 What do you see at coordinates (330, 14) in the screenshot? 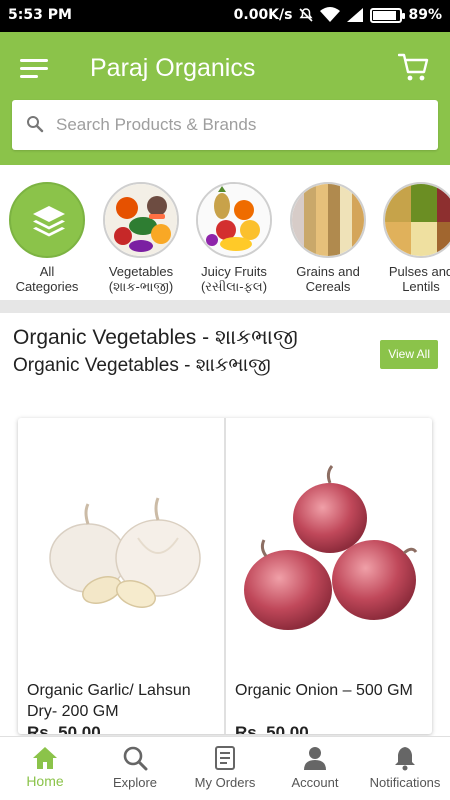
I see `wifi-icon` at bounding box center [330, 14].